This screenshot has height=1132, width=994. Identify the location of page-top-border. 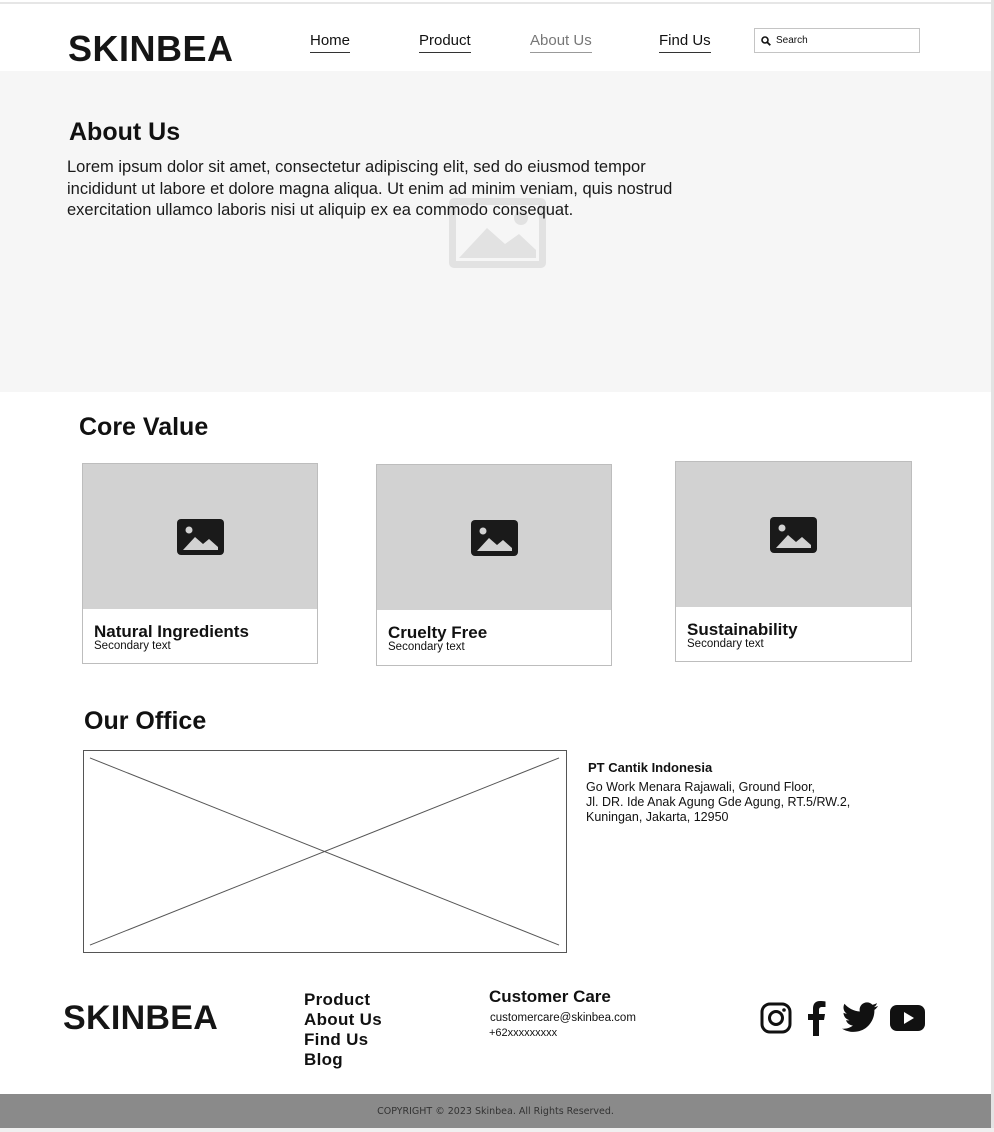
(497, 3).